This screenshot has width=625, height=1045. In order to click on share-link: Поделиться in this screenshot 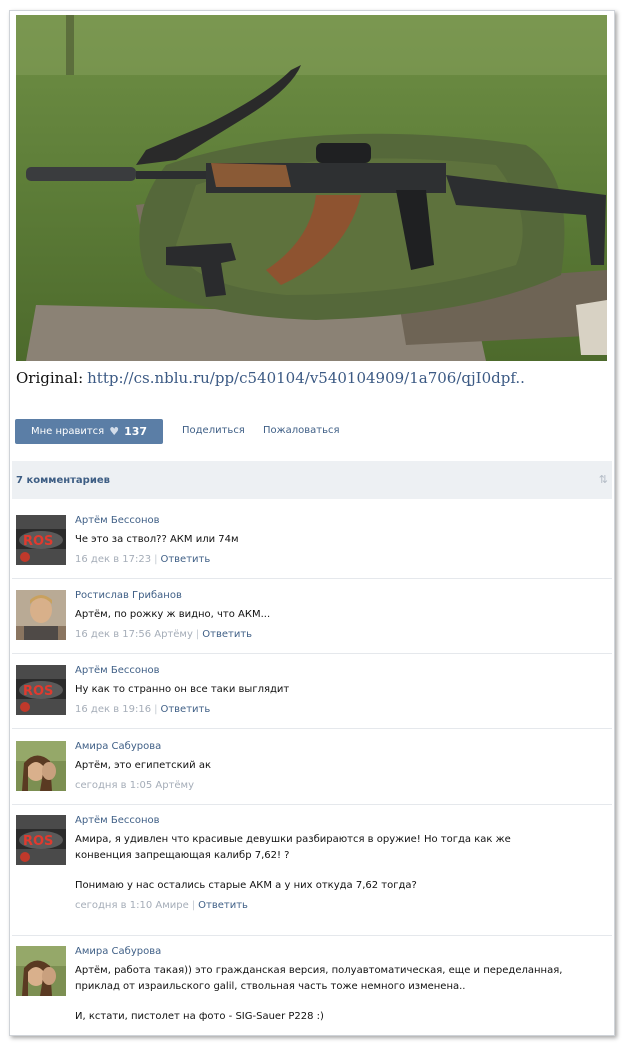, I will do `click(213, 430)`.